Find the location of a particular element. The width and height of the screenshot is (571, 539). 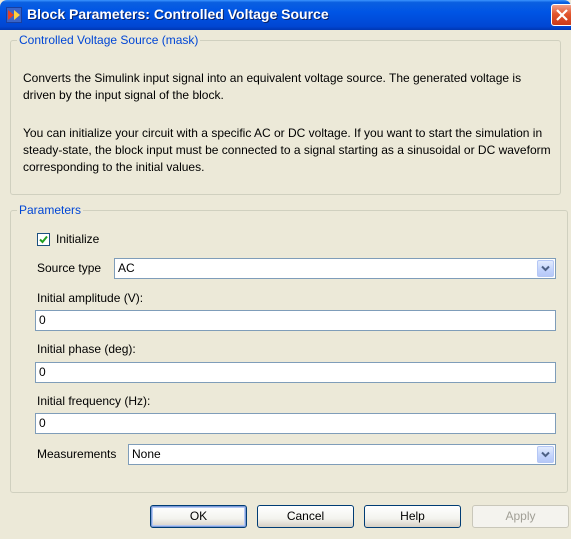

help-button: Help is located at coordinates (412, 516).